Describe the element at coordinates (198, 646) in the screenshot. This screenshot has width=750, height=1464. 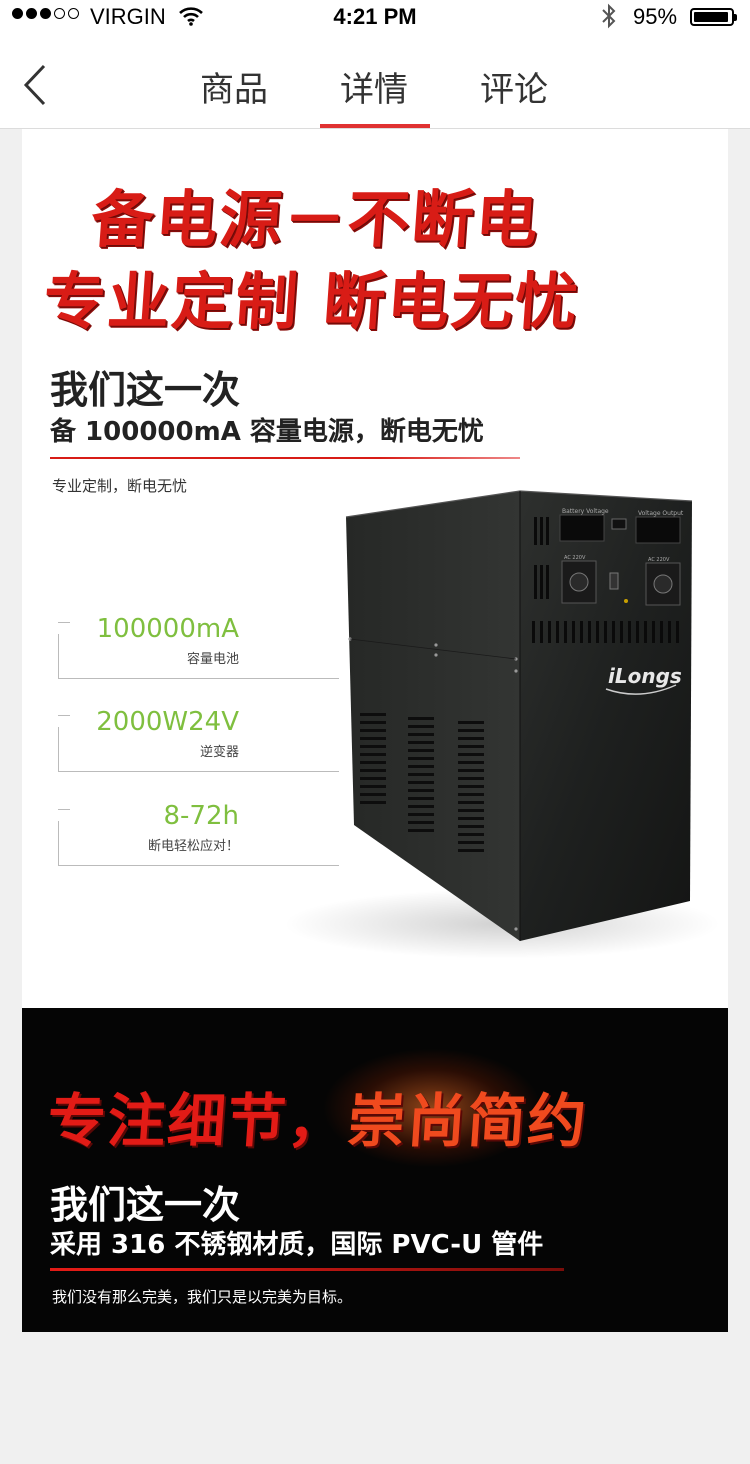
I see `spec-battery: 100000mA 容量电池` at that location.